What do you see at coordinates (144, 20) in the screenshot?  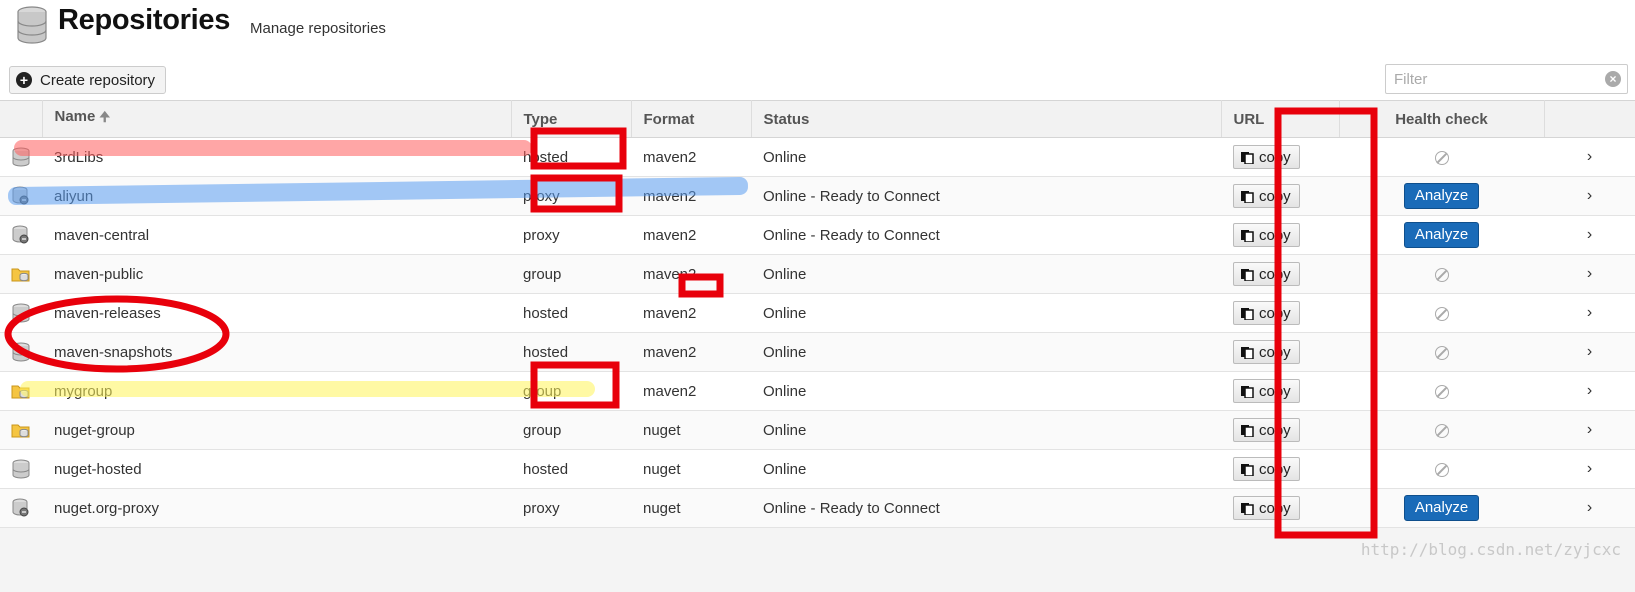 I see `page-title: Repositories` at bounding box center [144, 20].